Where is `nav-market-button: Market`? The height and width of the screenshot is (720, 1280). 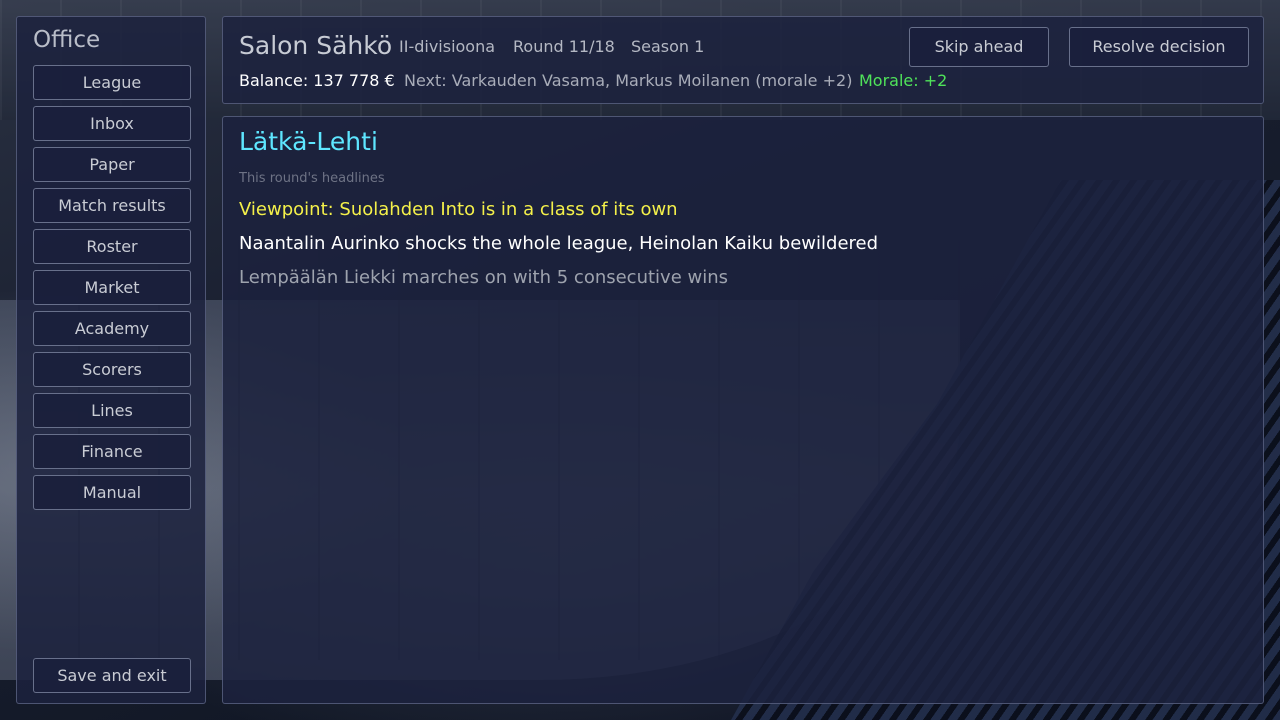
nav-market-button: Market is located at coordinates (112, 287).